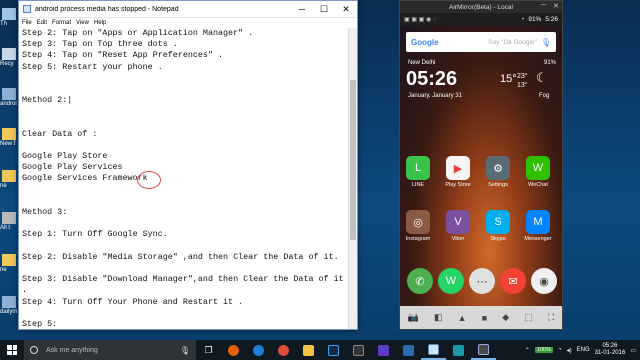 The height and width of the screenshot is (360, 640). Describe the element at coordinates (512, 42) in the screenshot. I see `search-hint: Say "Ok Google"` at that location.